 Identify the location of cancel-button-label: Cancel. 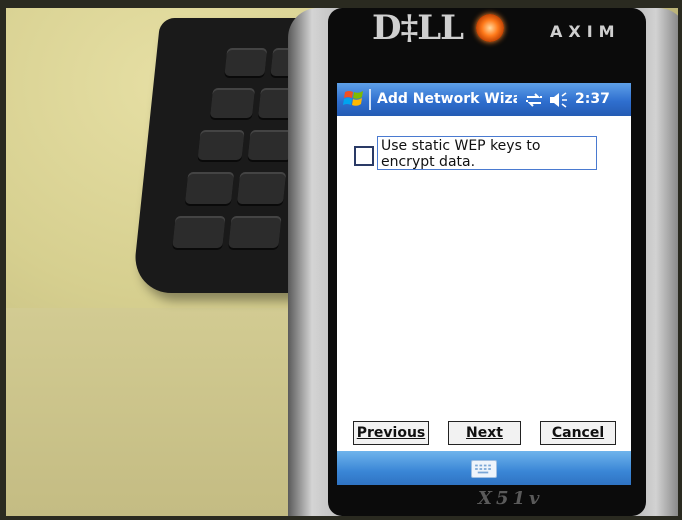
(578, 433).